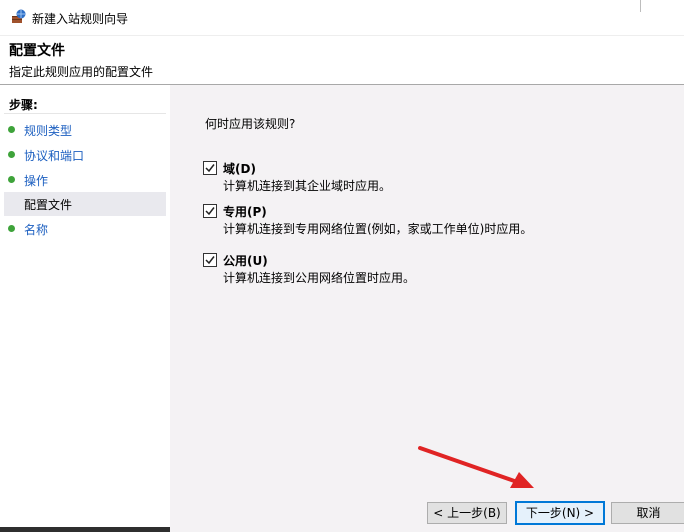 The image size is (684, 532). I want to click on steps-heading: 步骤:, so click(23, 105).